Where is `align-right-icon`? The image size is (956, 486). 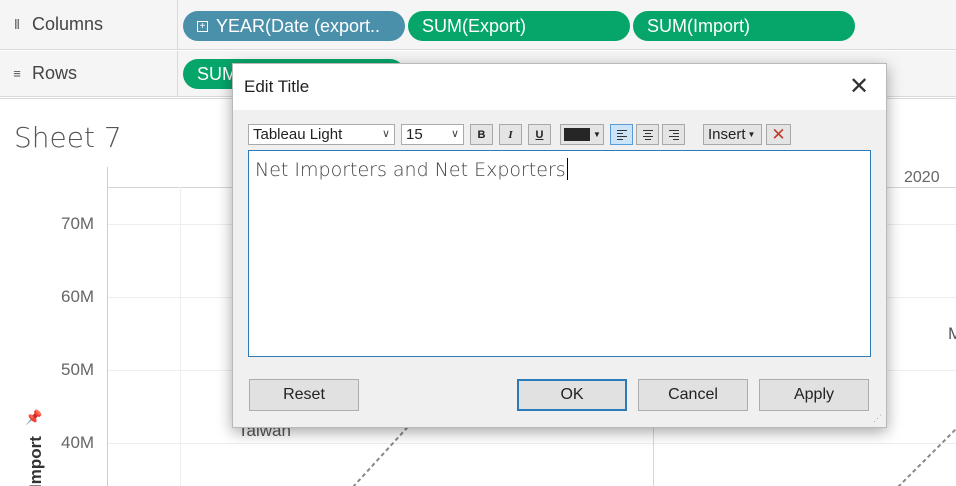
align-right-icon is located at coordinates (673, 134).